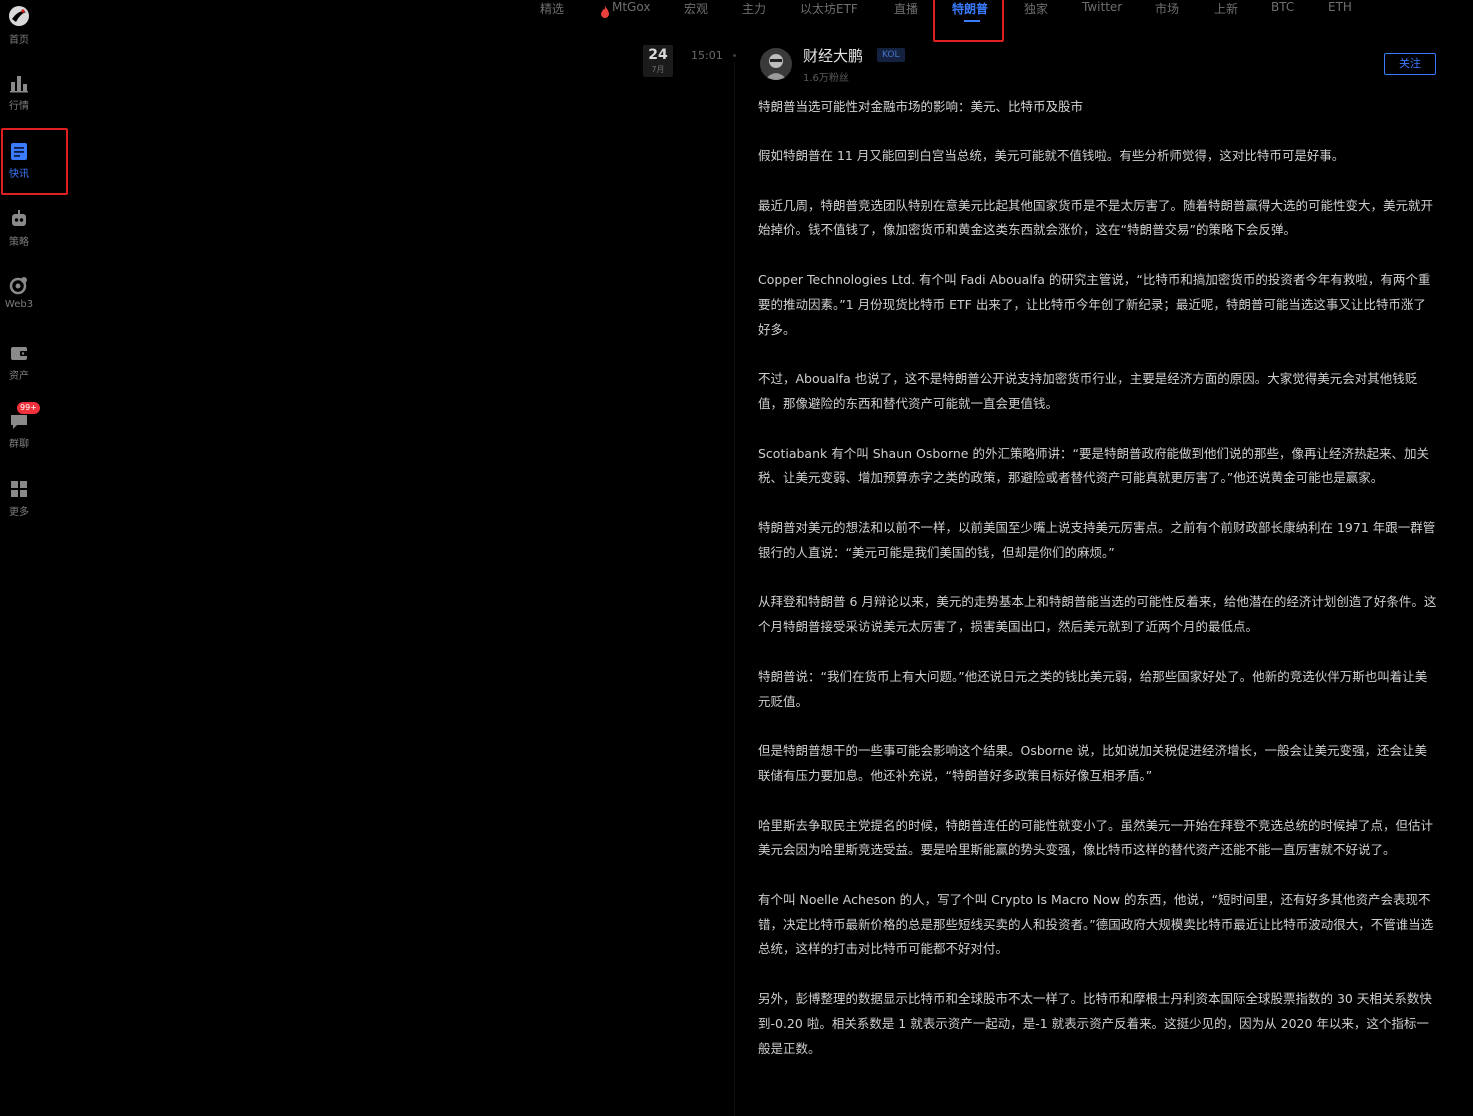  Describe the element at coordinates (826, 78) in the screenshot. I see `author-fans-count: 1.6万粉丝` at that location.